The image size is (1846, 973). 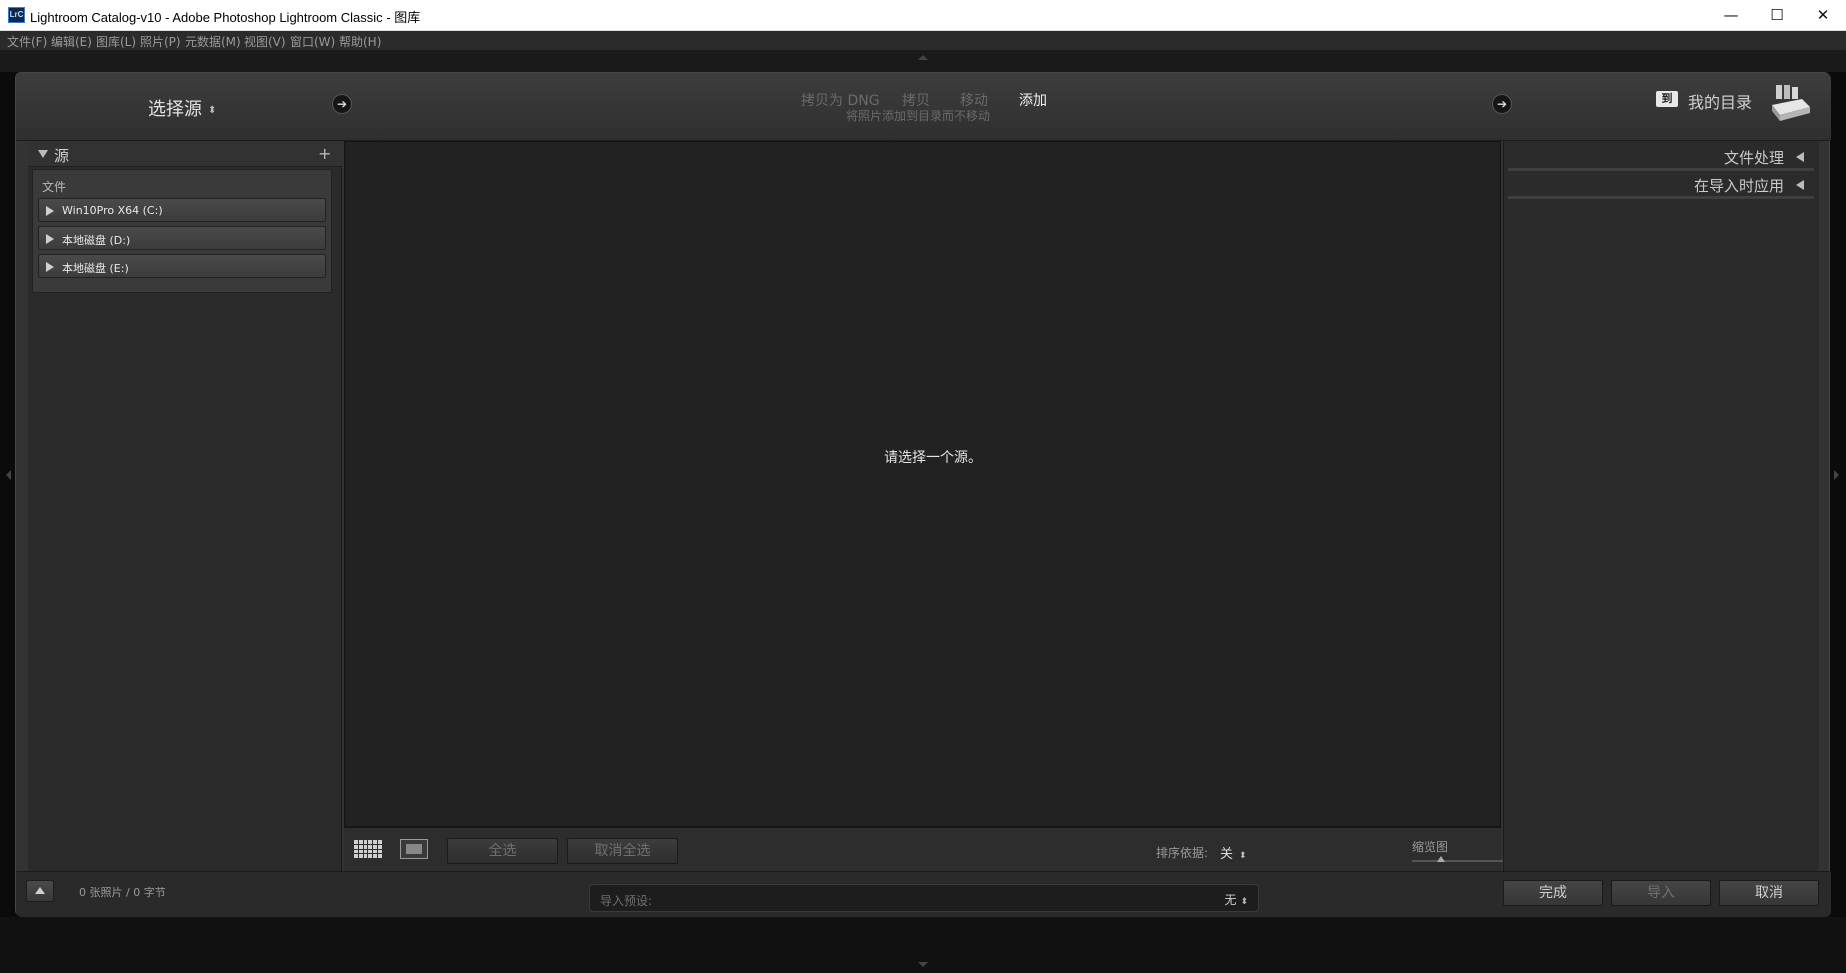 I want to click on chevron-up-icon, so click(x=40, y=890).